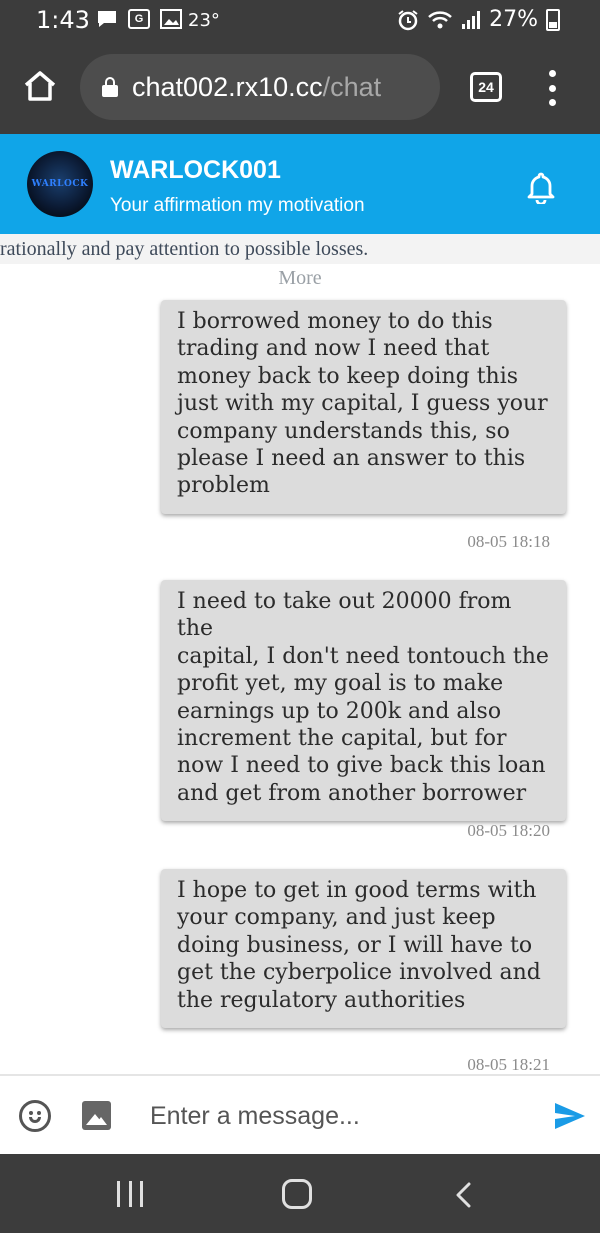  Describe the element at coordinates (35, 1116) in the screenshot. I see `emoji-icon` at that location.